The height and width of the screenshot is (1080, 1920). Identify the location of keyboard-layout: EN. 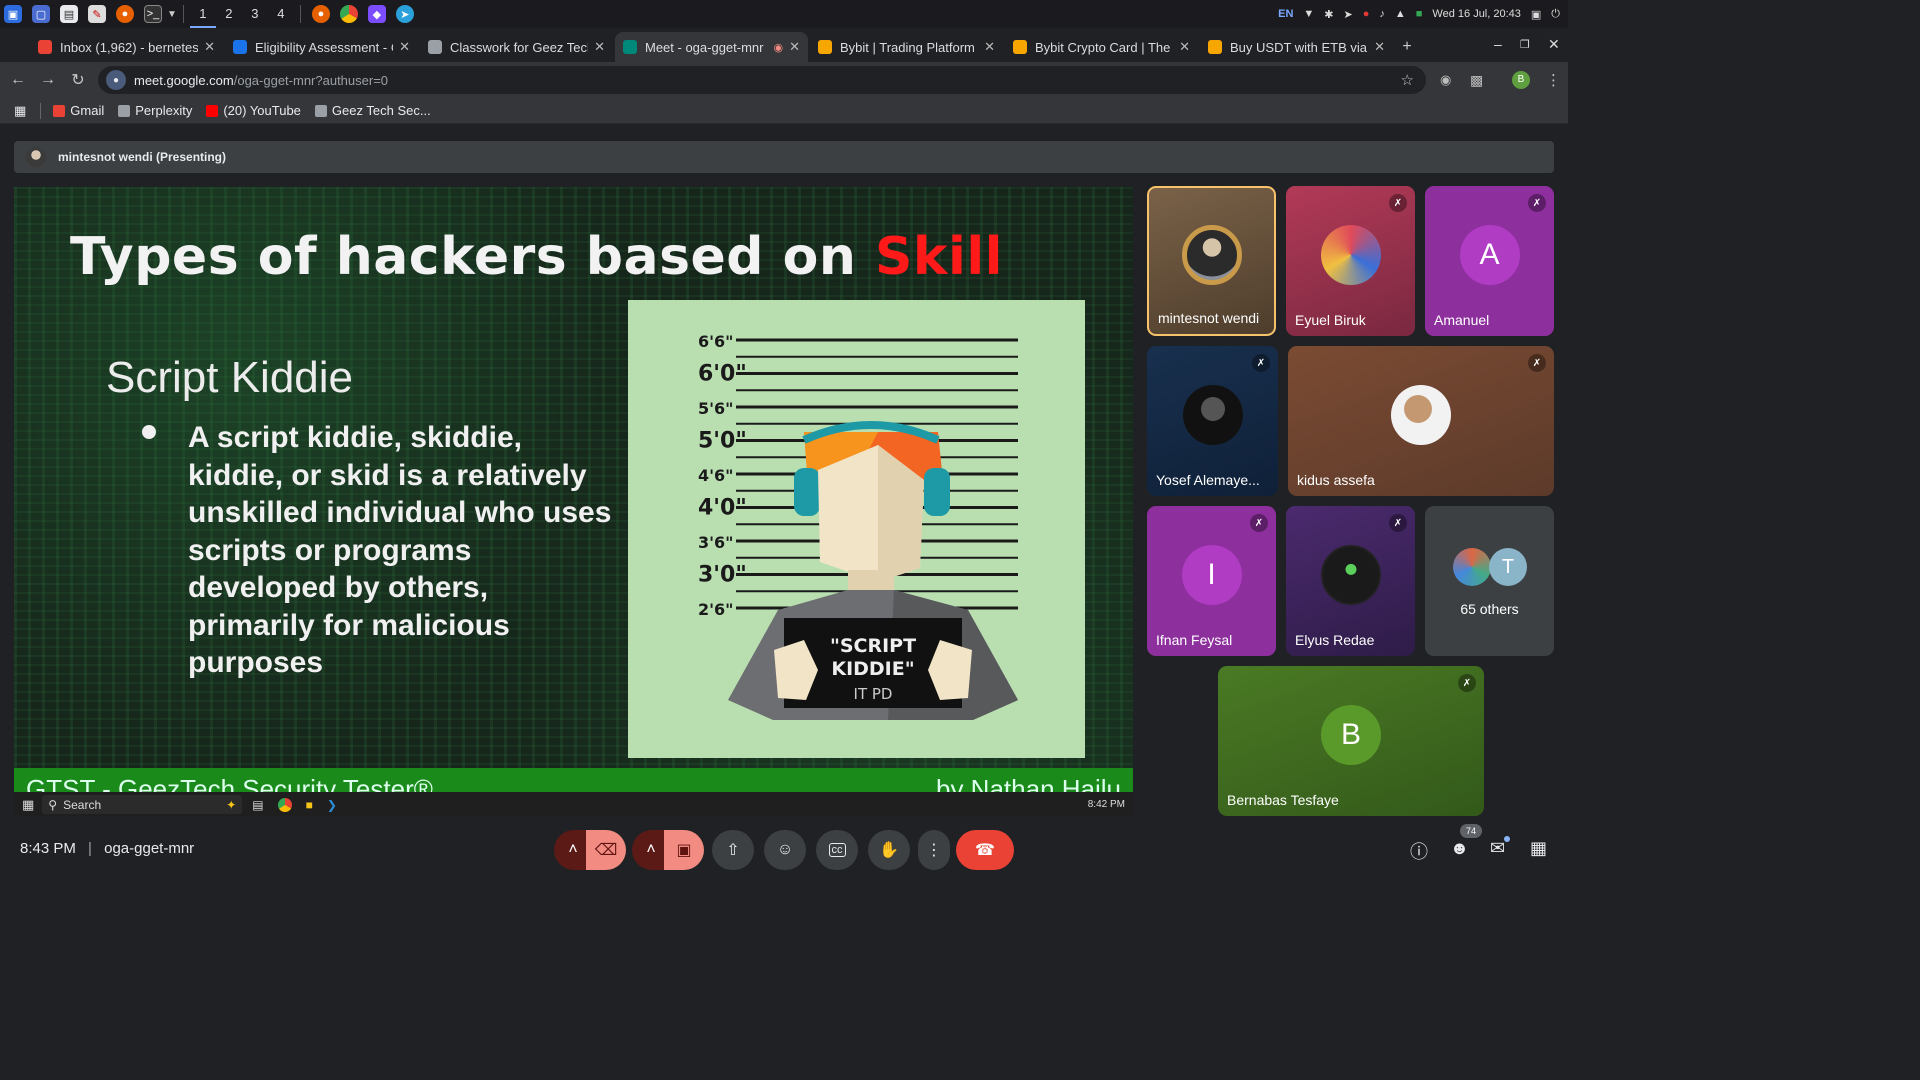
(1285, 14).